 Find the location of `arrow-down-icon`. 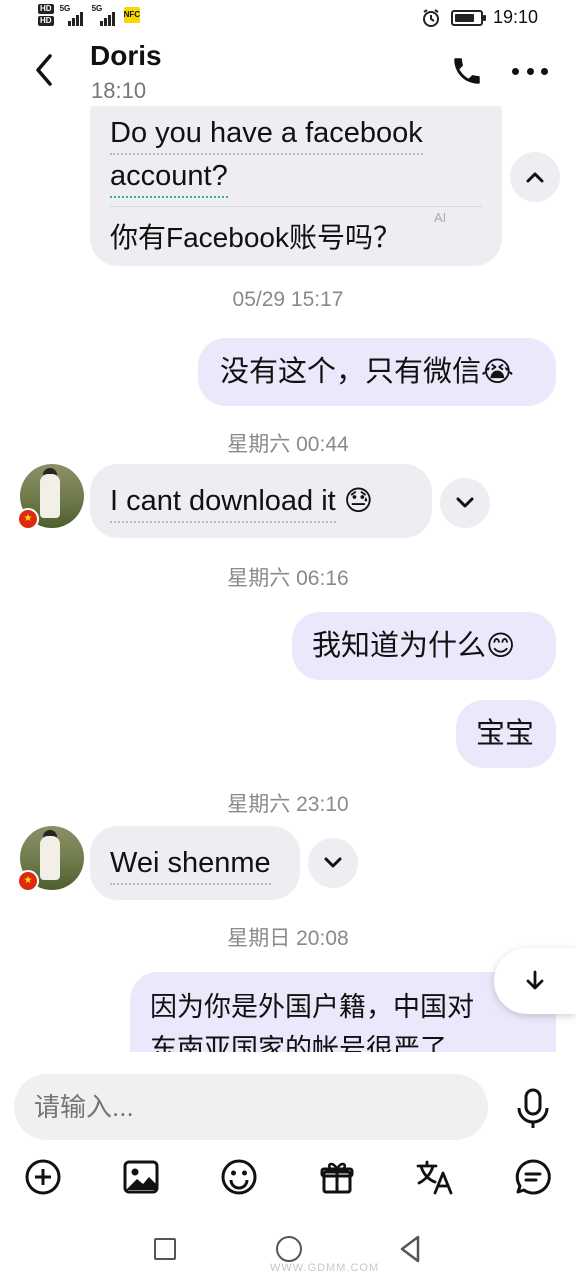

arrow-down-icon is located at coordinates (535, 980).